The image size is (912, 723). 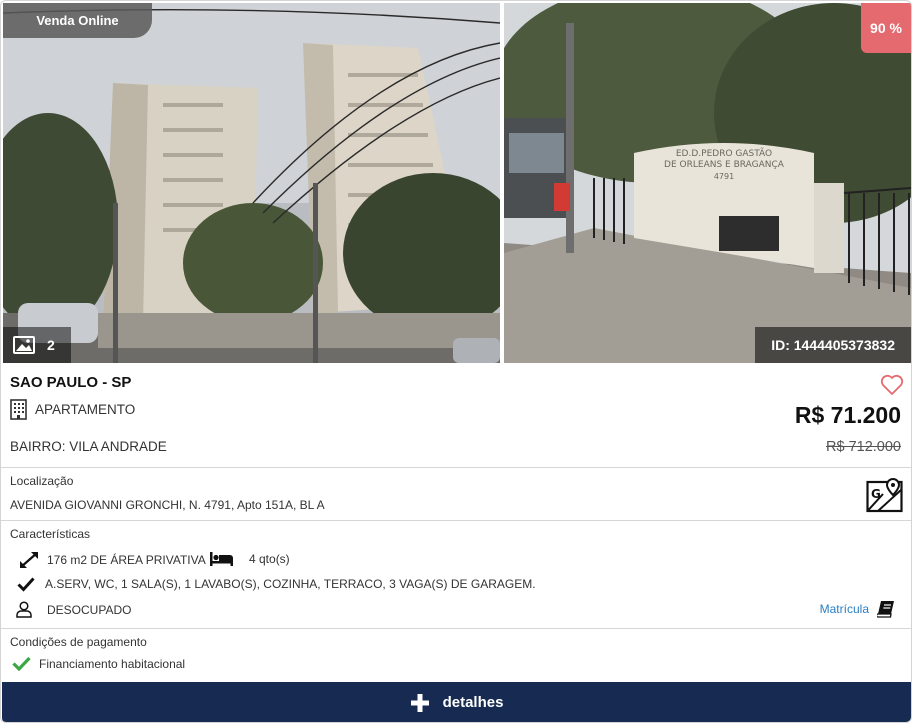 I want to click on property-type: APARTAMENTO, so click(x=72, y=409).